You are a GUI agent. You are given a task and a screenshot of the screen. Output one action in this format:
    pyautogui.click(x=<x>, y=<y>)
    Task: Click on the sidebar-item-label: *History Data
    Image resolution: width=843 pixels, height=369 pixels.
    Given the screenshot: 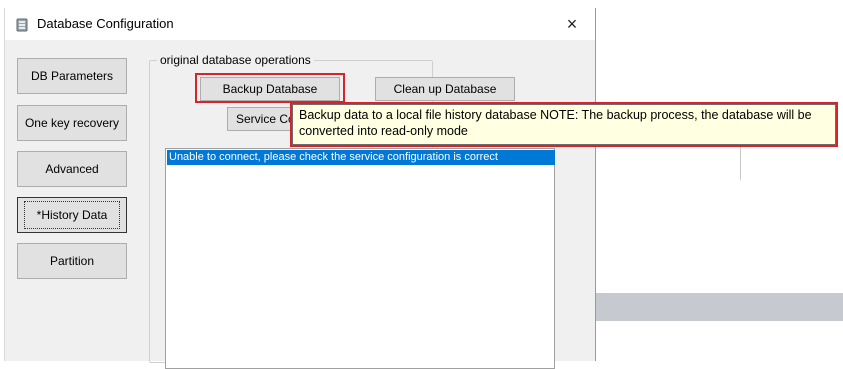 What is the action you would take?
    pyautogui.click(x=72, y=215)
    